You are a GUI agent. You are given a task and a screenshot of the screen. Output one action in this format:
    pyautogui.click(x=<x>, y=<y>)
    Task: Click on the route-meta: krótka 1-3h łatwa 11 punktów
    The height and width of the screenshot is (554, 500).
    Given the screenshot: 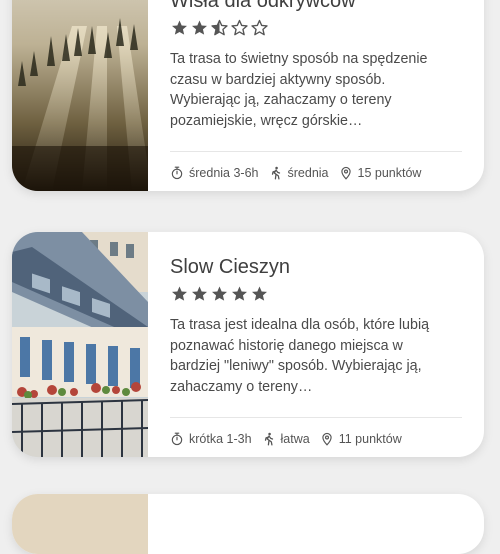 What is the action you would take?
    pyautogui.click(x=291, y=439)
    